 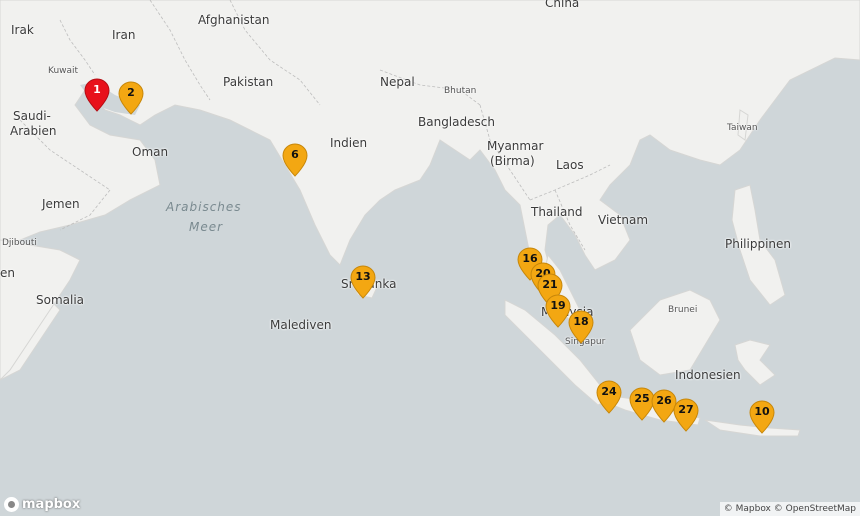 I want to click on label-indien: Indien, so click(x=349, y=143).